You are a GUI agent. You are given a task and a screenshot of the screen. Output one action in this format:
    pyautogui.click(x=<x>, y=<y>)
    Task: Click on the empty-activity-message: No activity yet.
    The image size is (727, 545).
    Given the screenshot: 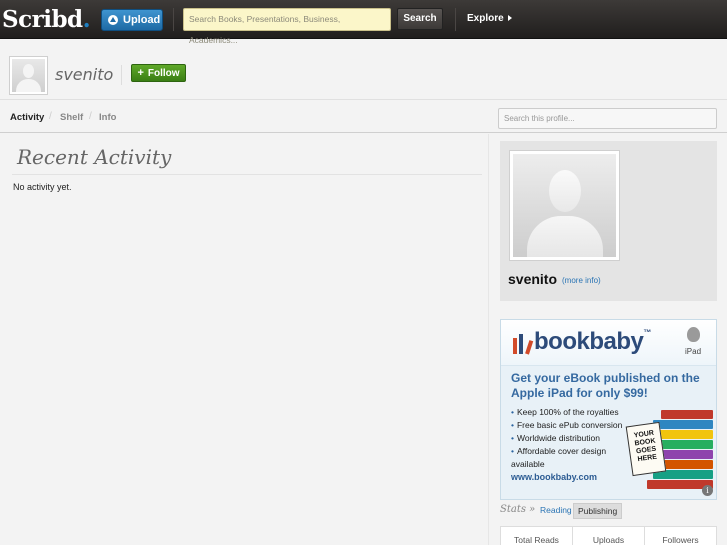 What is the action you would take?
    pyautogui.click(x=42, y=187)
    